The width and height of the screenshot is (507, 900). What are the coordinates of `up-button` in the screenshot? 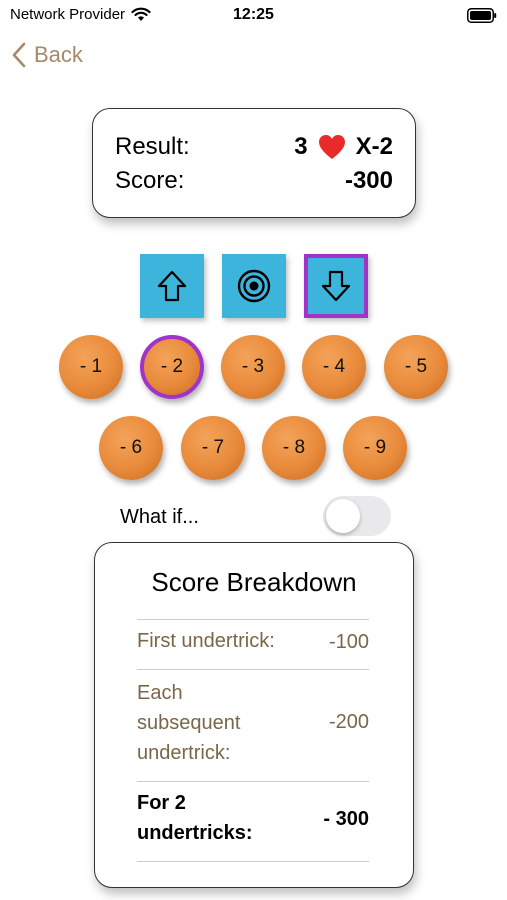 It's located at (172, 286).